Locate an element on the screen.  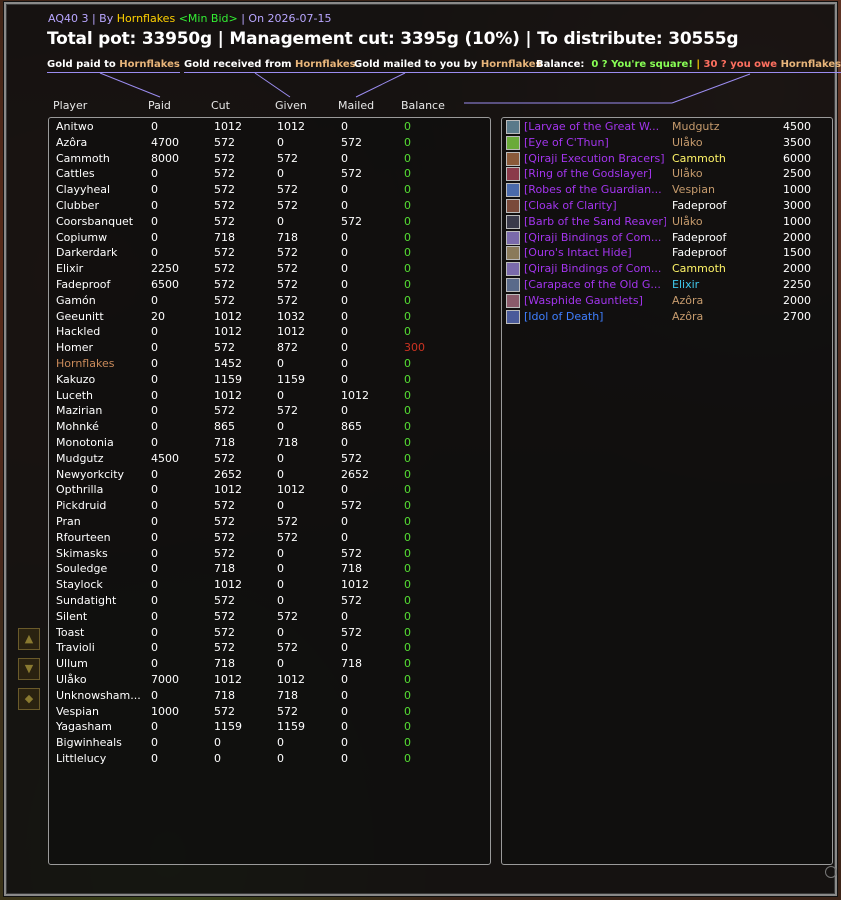
cut-value: 0 is located at coordinates (217, 743).